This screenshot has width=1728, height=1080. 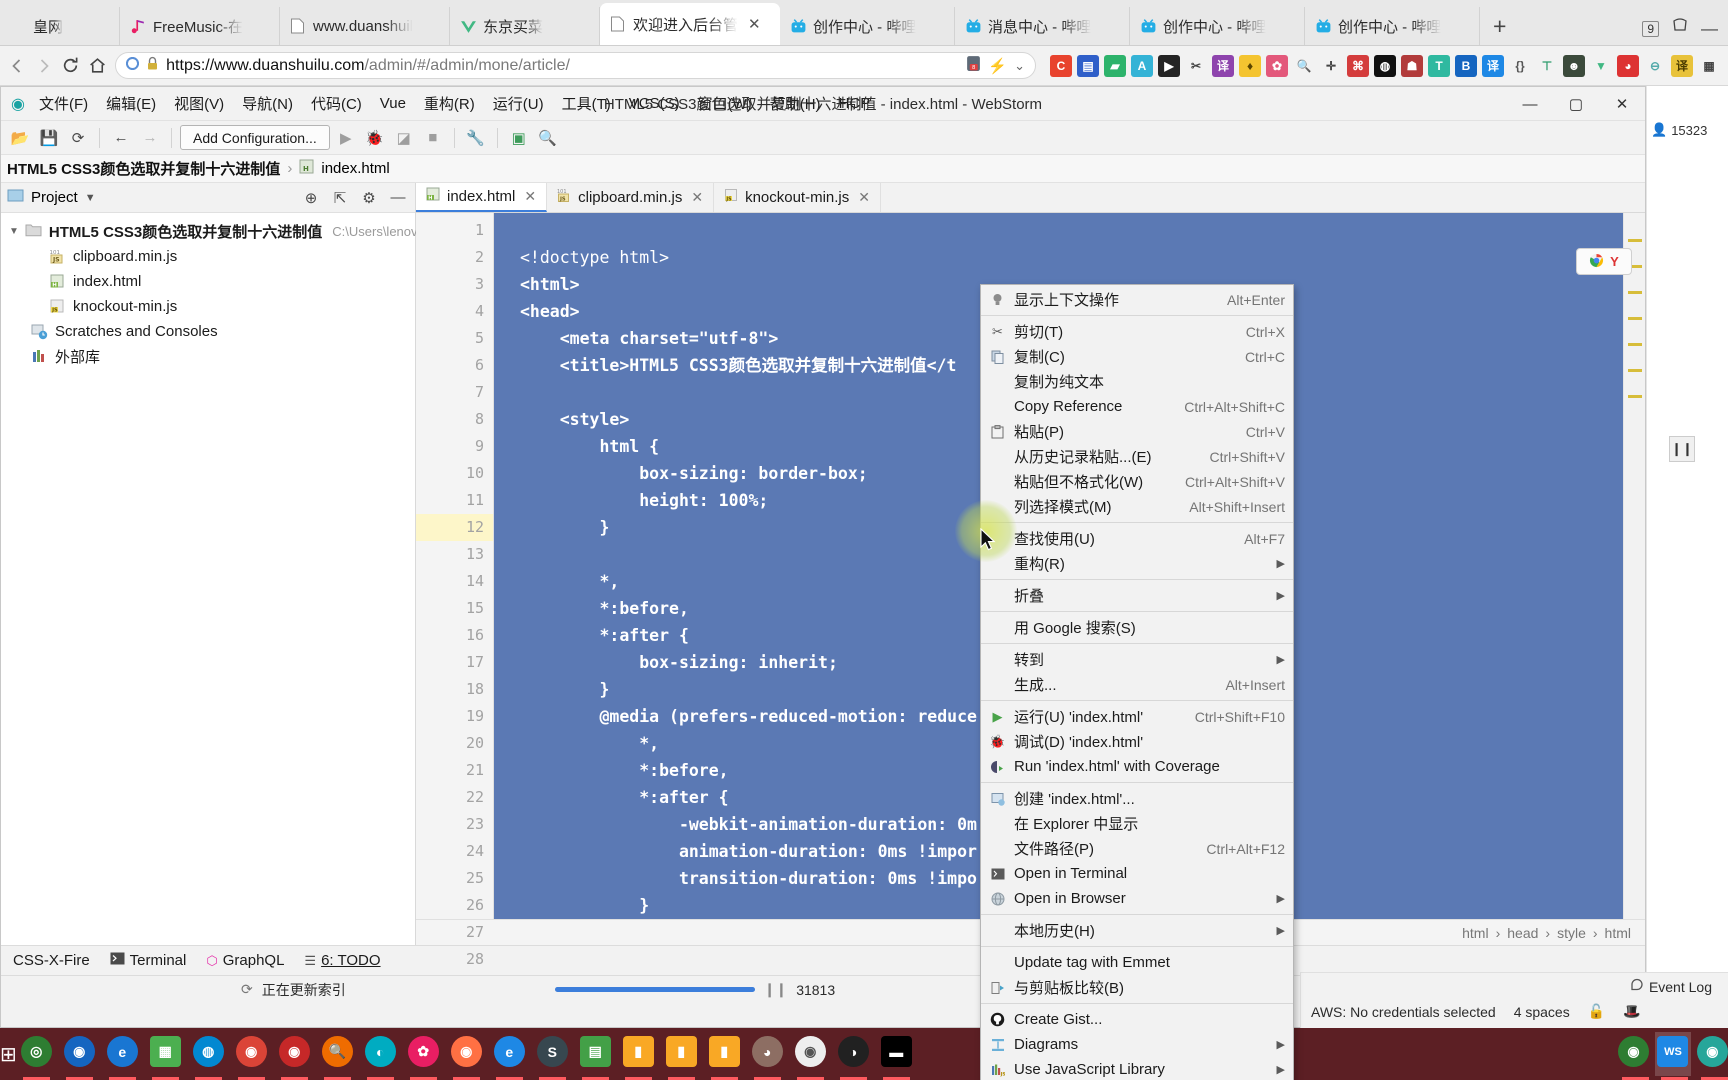 I want to click on taskbar-app-folder-1: ▮, so click(x=638, y=1056).